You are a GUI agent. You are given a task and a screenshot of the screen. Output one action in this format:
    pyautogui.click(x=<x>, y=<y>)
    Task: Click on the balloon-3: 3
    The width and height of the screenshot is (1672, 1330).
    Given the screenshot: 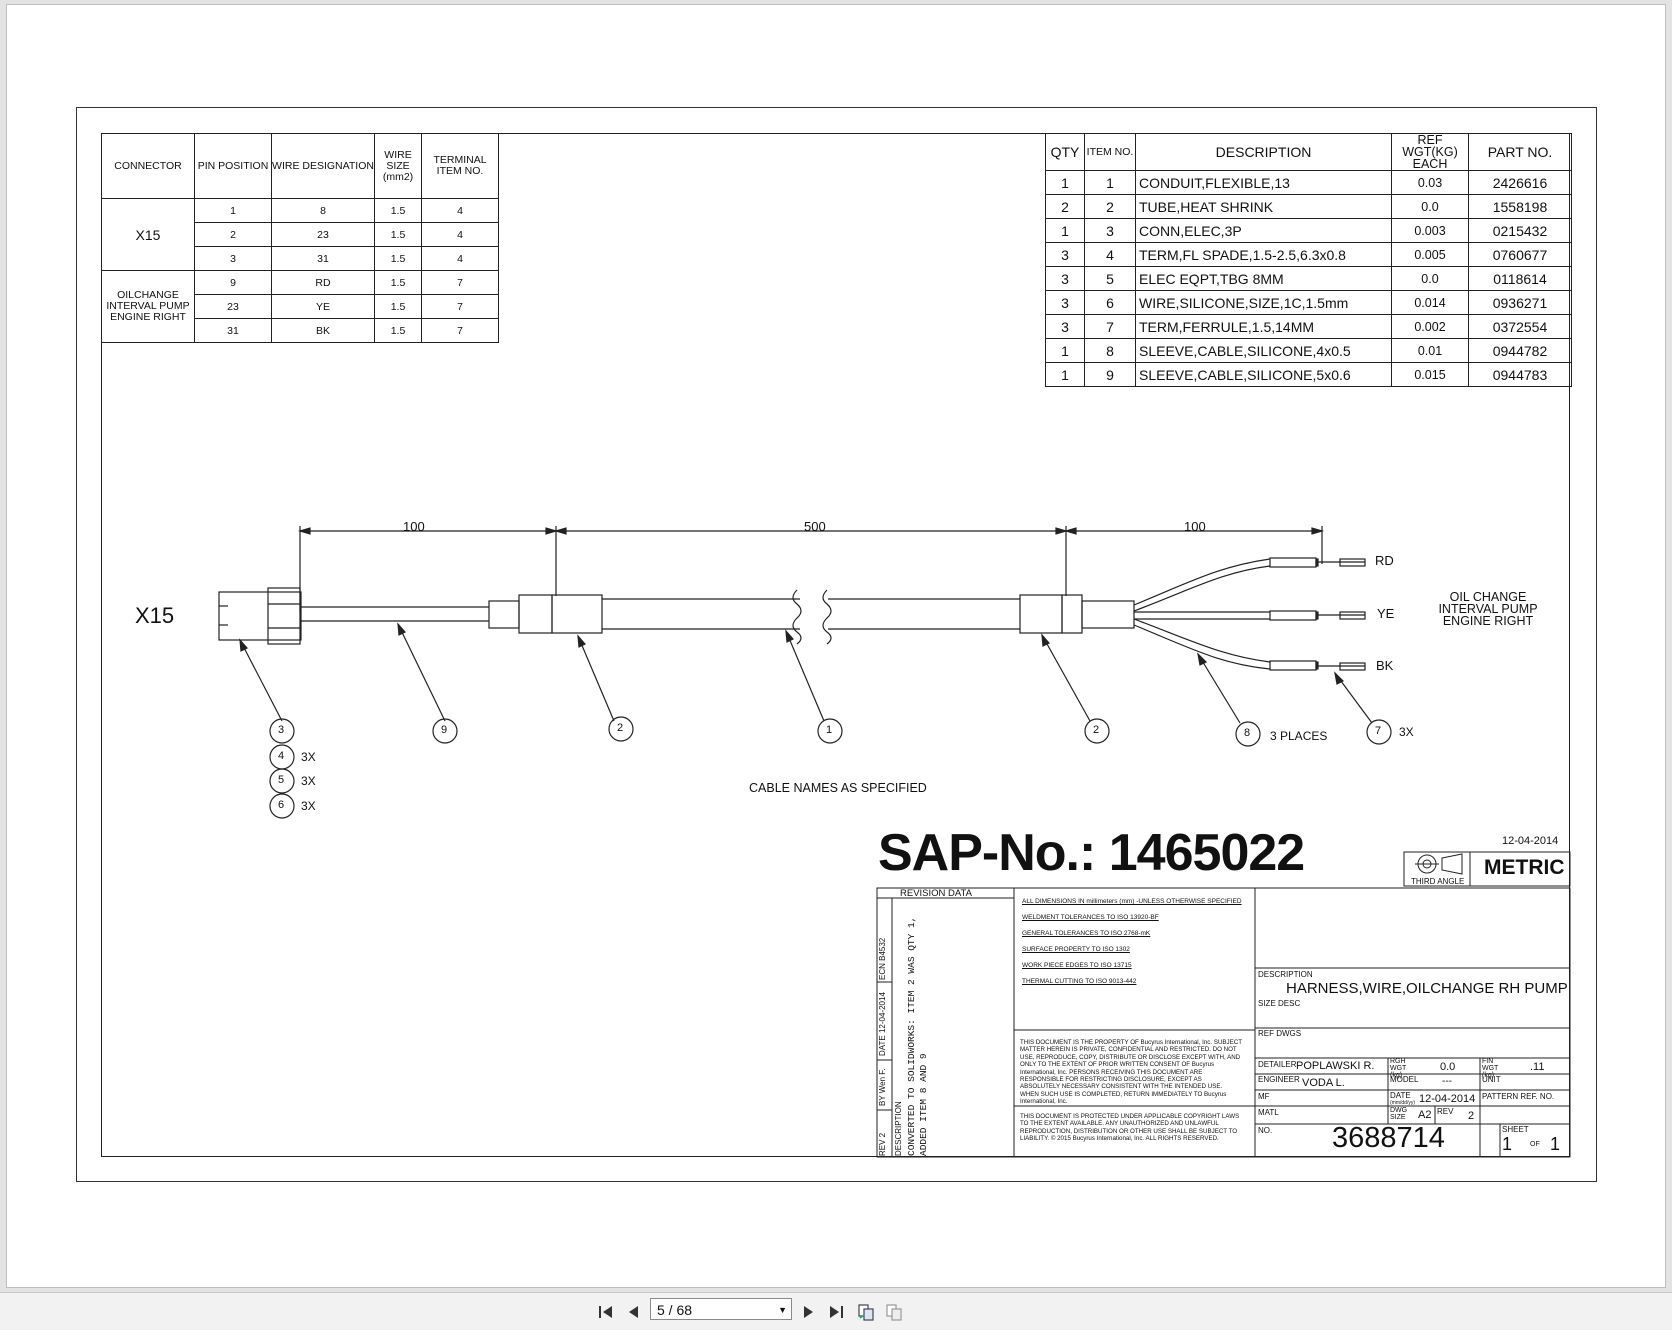 What is the action you would take?
    pyautogui.click(x=281, y=730)
    